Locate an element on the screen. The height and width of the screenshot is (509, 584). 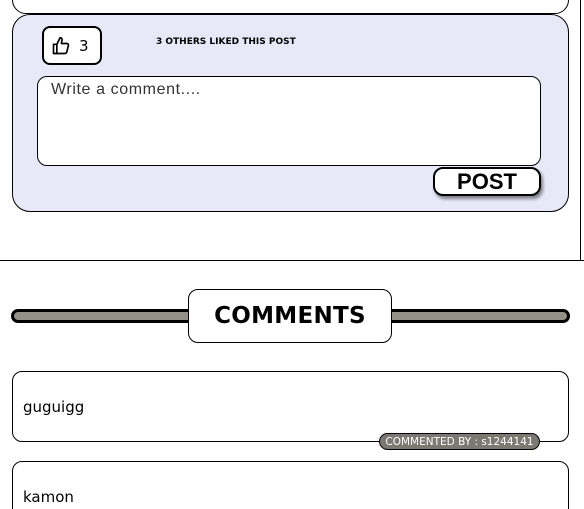
likes-summary: 3 OTHERS LIKED THIS POST is located at coordinates (226, 42).